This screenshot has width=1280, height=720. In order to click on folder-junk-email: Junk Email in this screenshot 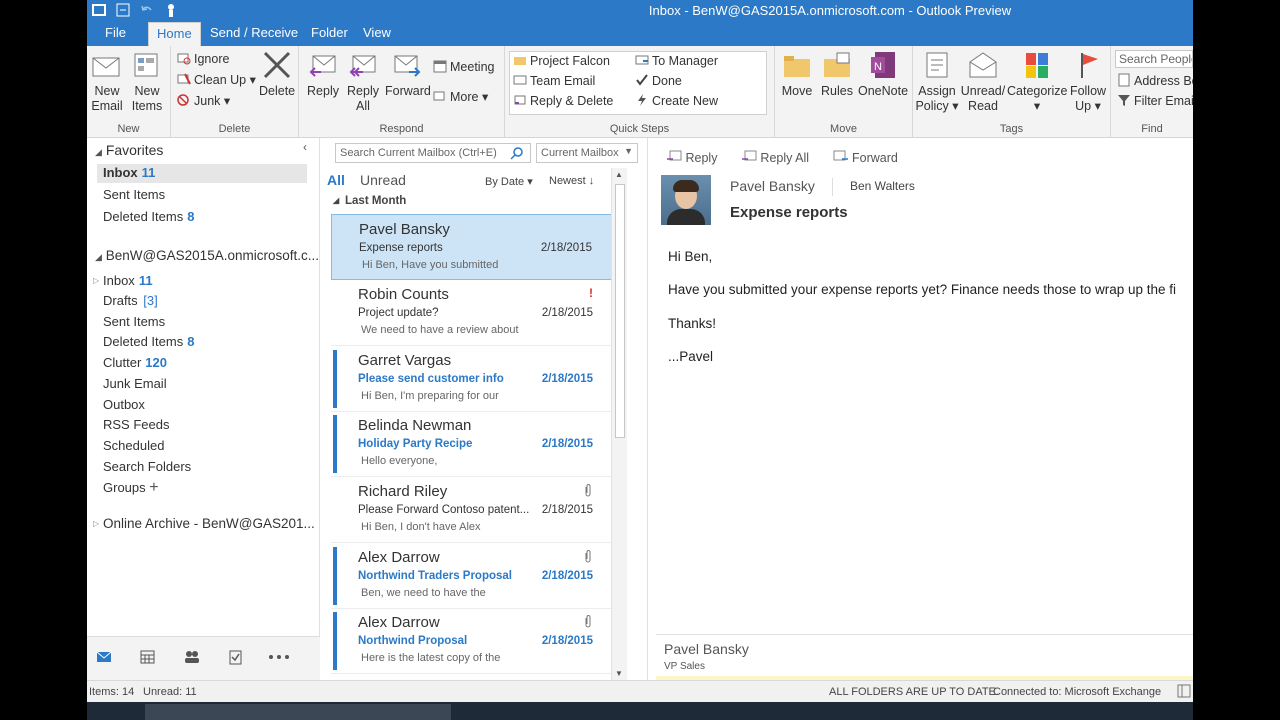, I will do `click(135, 384)`.